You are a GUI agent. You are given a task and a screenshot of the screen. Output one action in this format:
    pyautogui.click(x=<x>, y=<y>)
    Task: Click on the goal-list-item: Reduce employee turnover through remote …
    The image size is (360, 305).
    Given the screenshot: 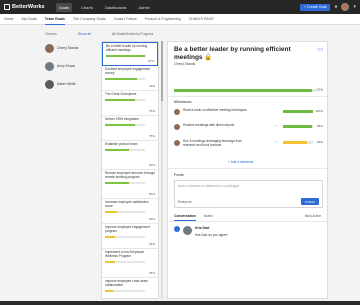 What is the action you would take?
    pyautogui.click(x=130, y=184)
    